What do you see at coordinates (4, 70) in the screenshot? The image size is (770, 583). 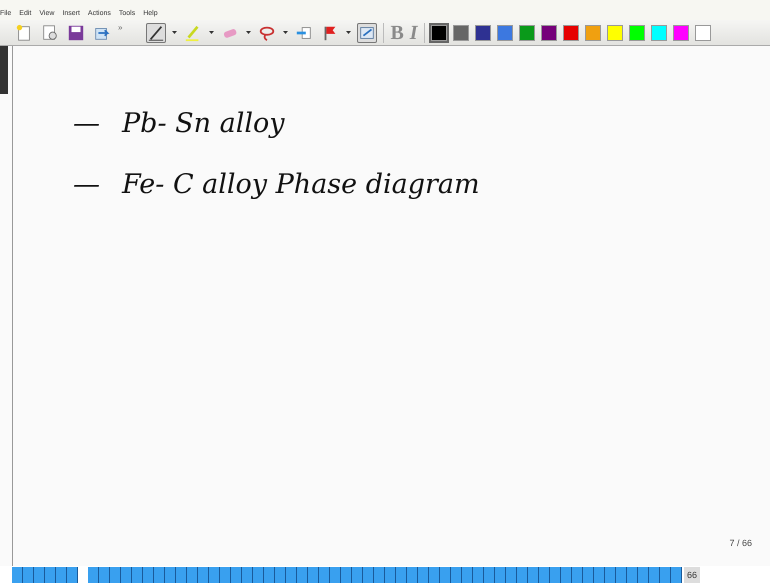 I see `side-handle` at bounding box center [4, 70].